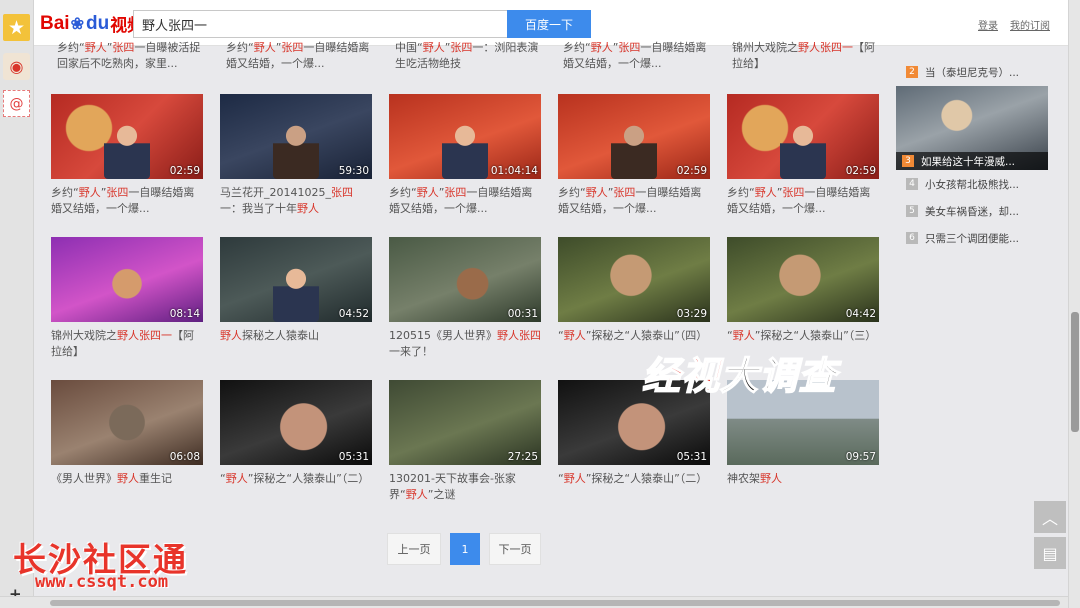 The width and height of the screenshot is (1080, 608). I want to click on rank-number: 5, so click(912, 211).